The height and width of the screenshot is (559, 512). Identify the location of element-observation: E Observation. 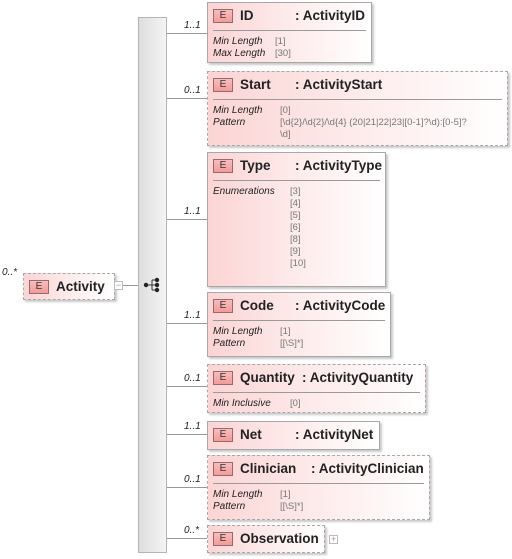
(266, 539).